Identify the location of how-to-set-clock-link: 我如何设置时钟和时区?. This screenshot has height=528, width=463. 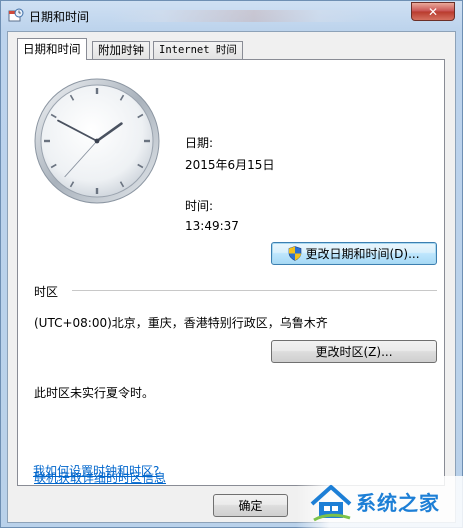
(96, 470).